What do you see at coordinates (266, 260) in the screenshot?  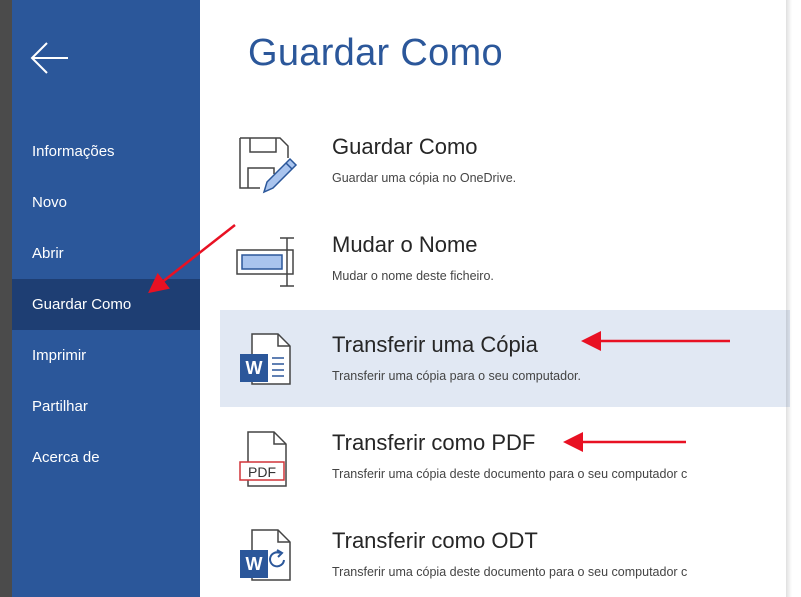 I see `rename-icon` at bounding box center [266, 260].